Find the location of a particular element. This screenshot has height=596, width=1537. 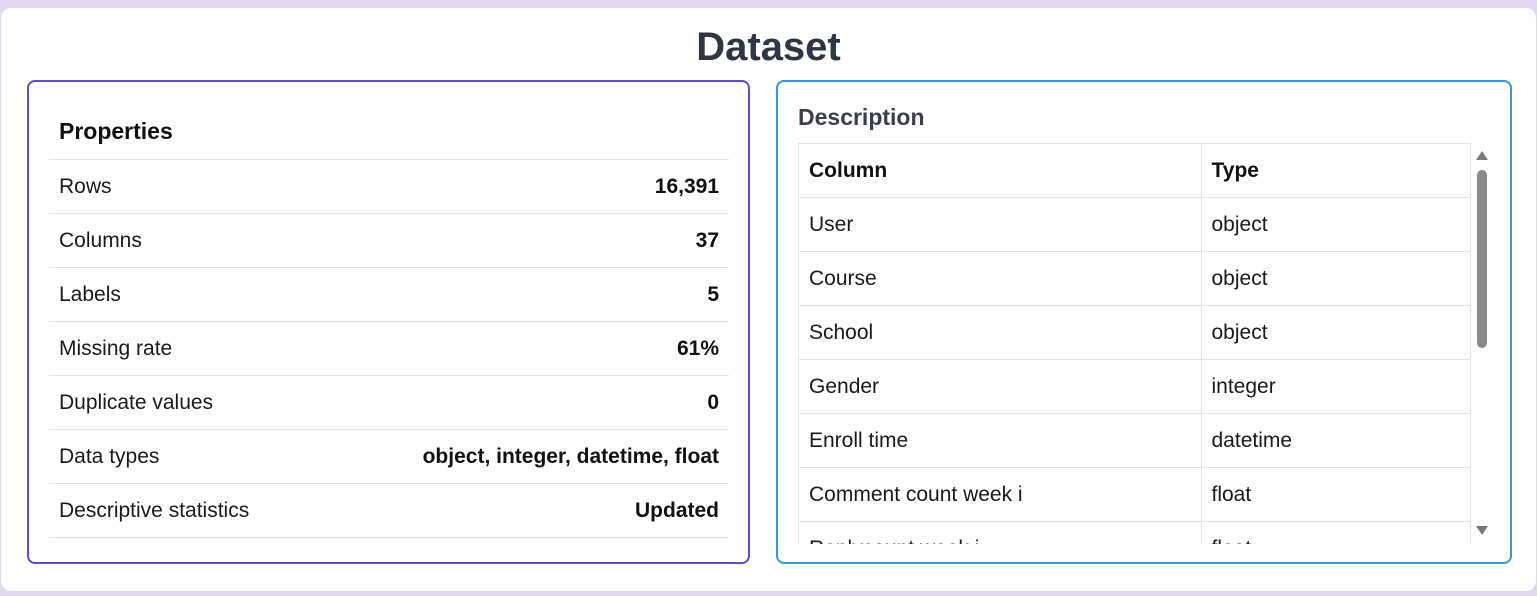

table-row: User object is located at coordinates (1134, 224).